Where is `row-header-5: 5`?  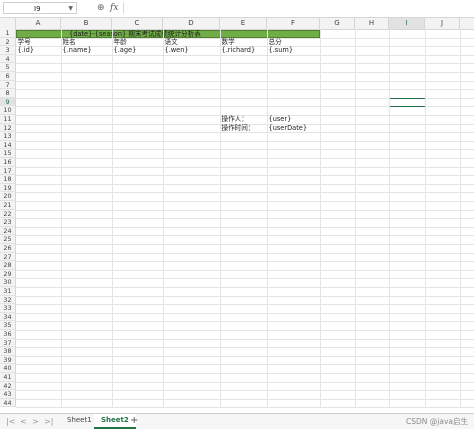
row-header-5: 5 is located at coordinates (8, 67).